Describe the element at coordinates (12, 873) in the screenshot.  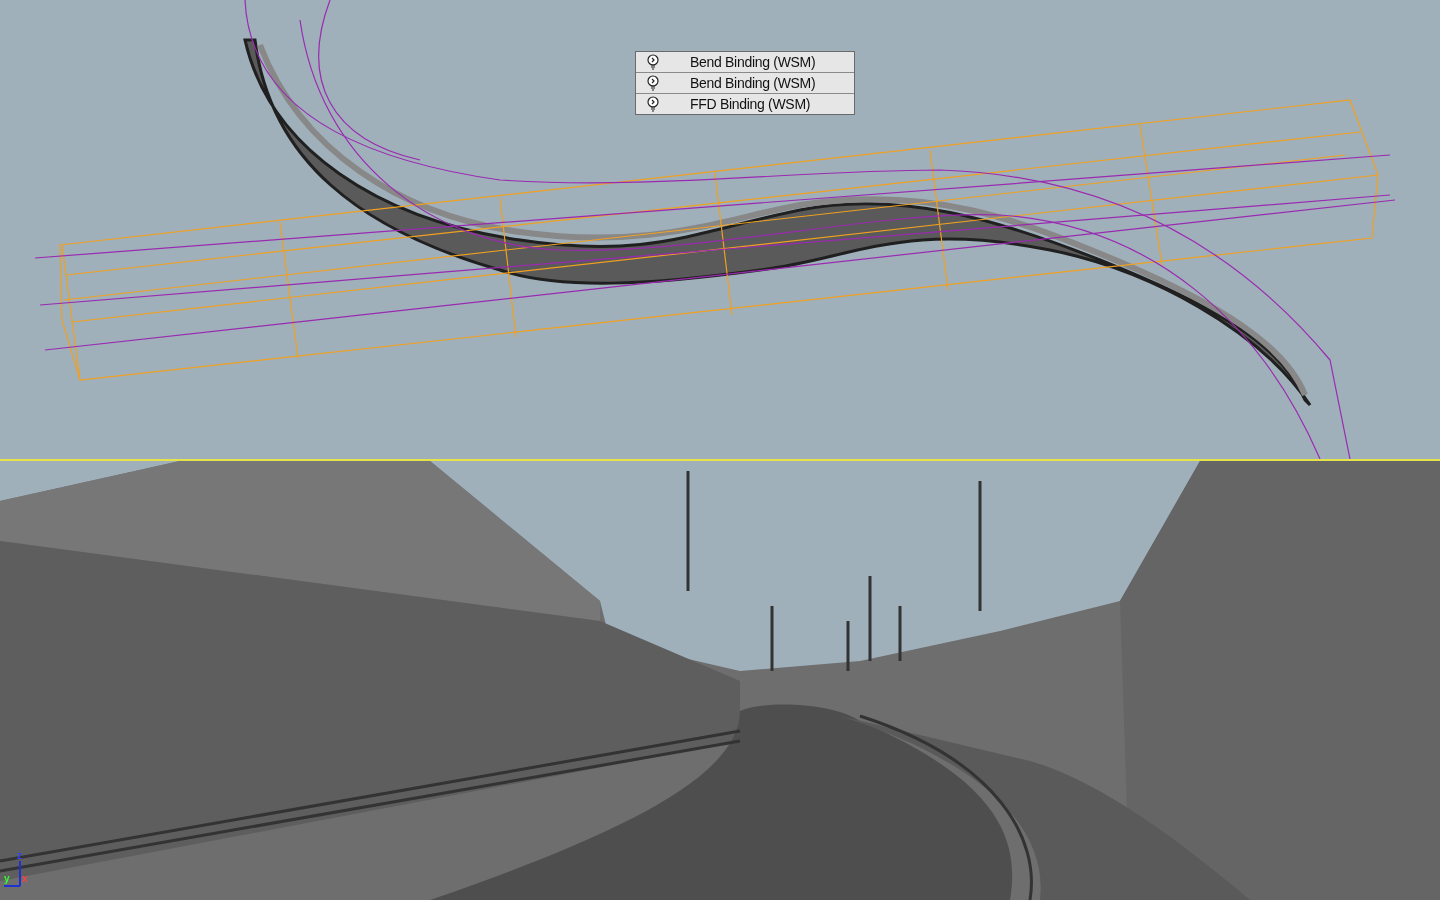
I see `axis-gizmo-icon` at that location.